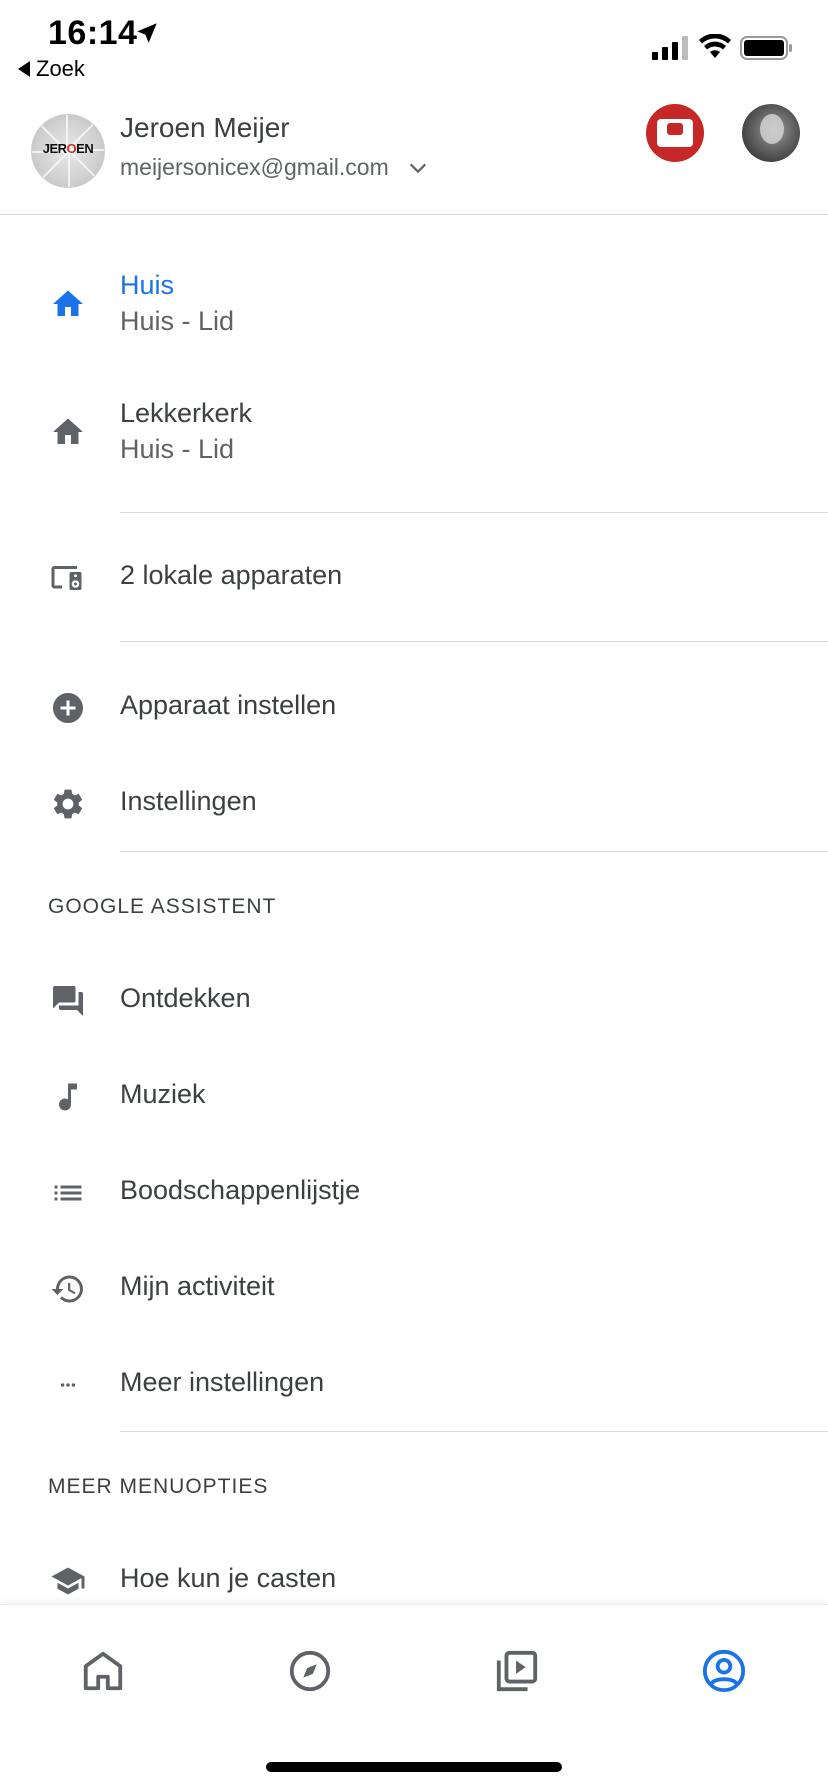 The height and width of the screenshot is (1792, 828). Describe the element at coordinates (222, 1382) in the screenshot. I see `assistant-item-label: Meer instellingen` at that location.